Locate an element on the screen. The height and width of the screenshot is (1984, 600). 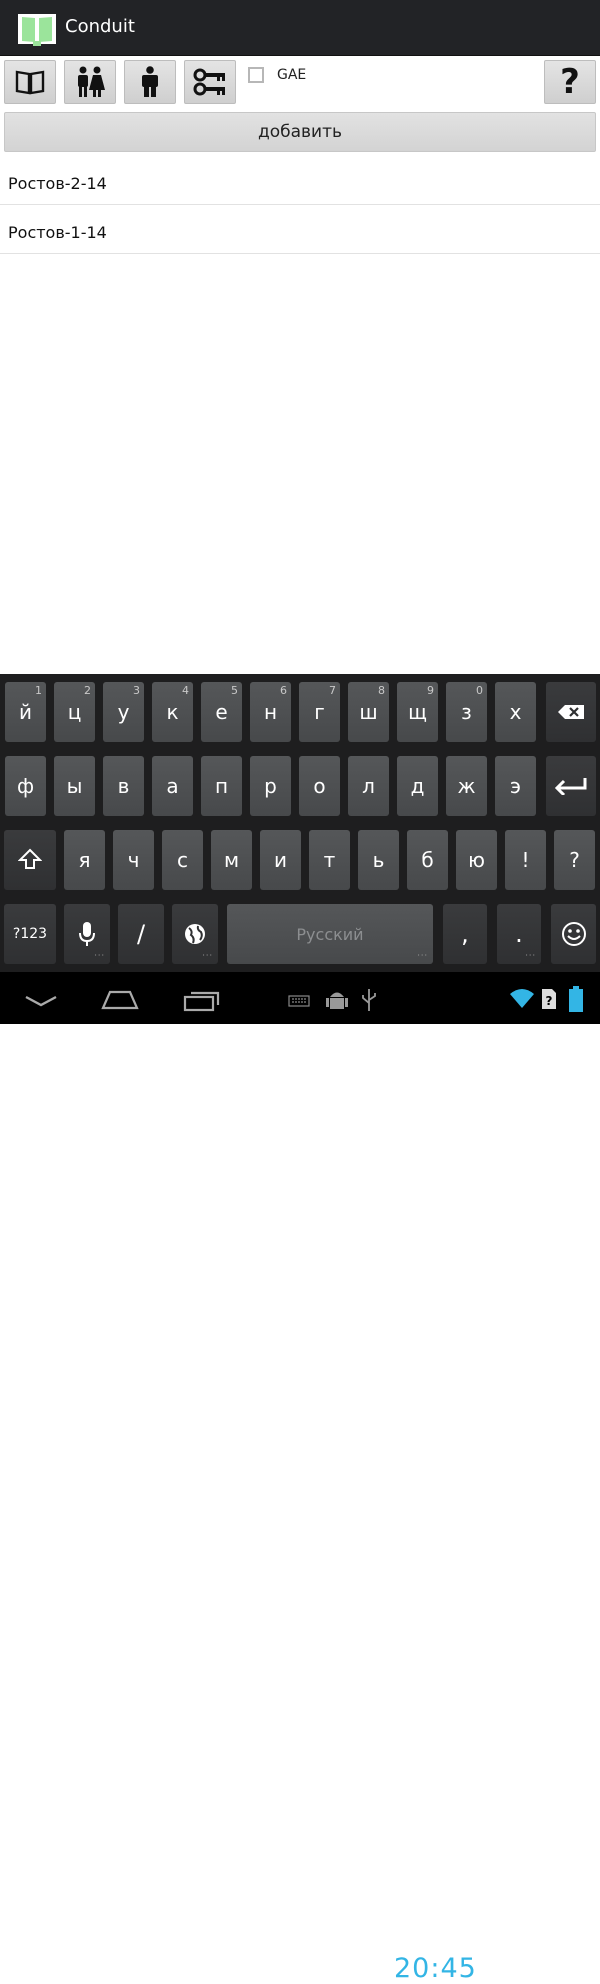
action-bar: Conduit is located at coordinates (300, 28).